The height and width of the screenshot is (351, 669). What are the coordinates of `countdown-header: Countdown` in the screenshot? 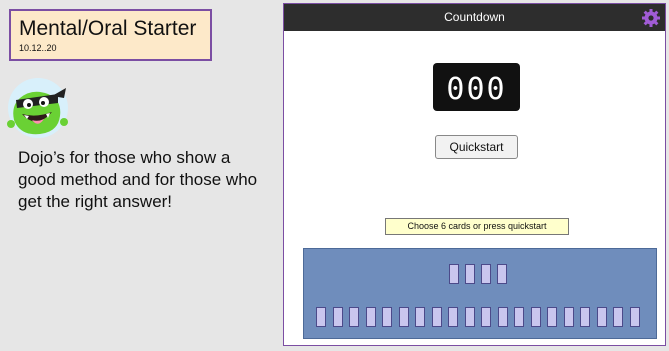 It's located at (474, 17).